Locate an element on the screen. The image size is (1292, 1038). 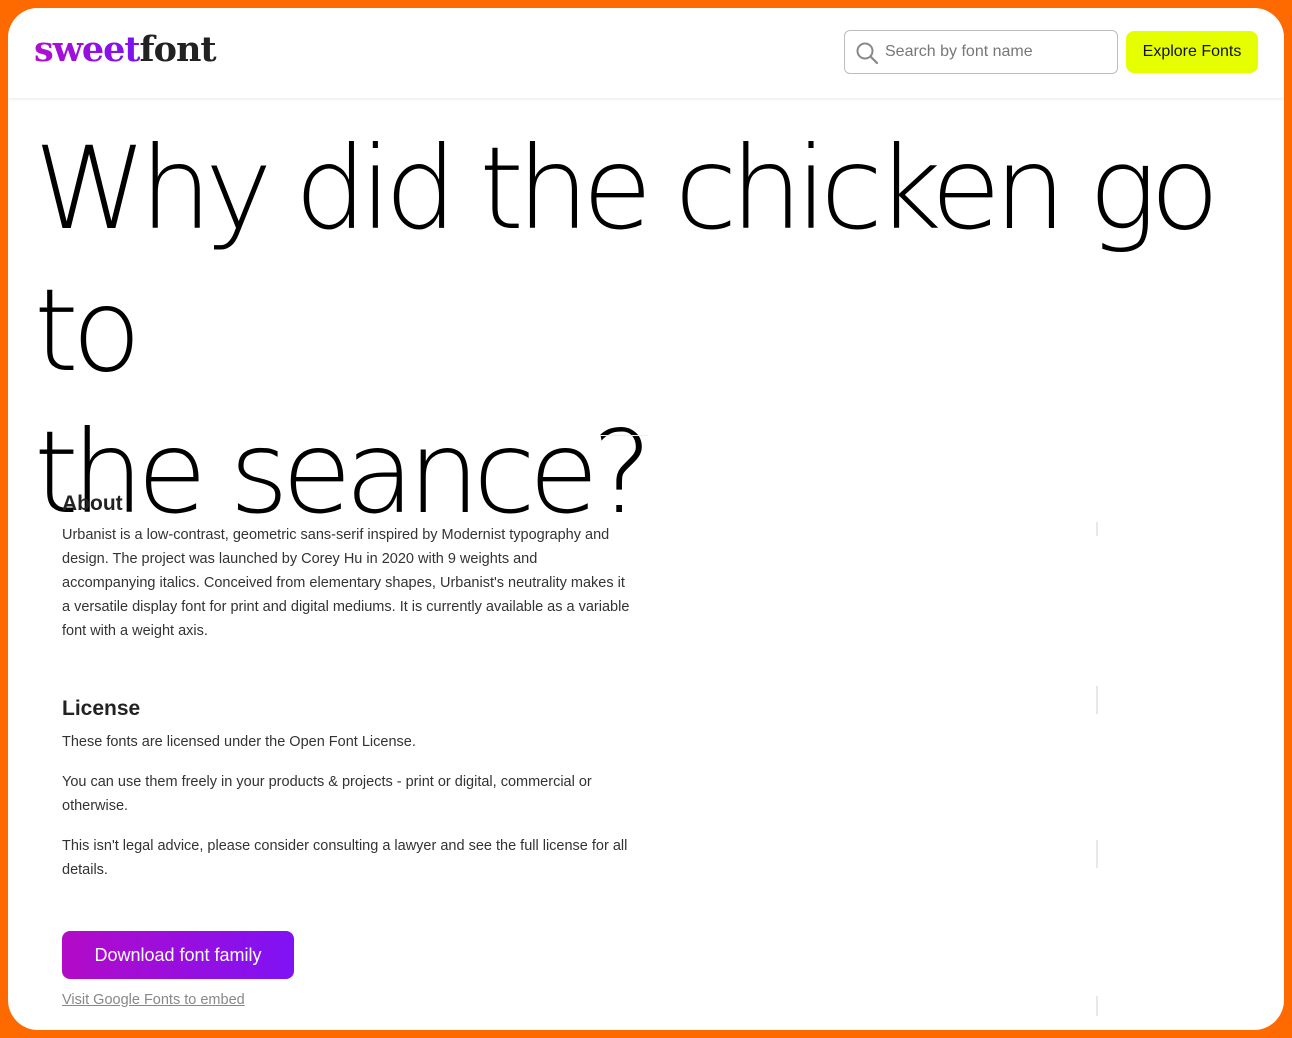
google-fonts-link: Visit Google Fonts to embed is located at coordinates (153, 1000).